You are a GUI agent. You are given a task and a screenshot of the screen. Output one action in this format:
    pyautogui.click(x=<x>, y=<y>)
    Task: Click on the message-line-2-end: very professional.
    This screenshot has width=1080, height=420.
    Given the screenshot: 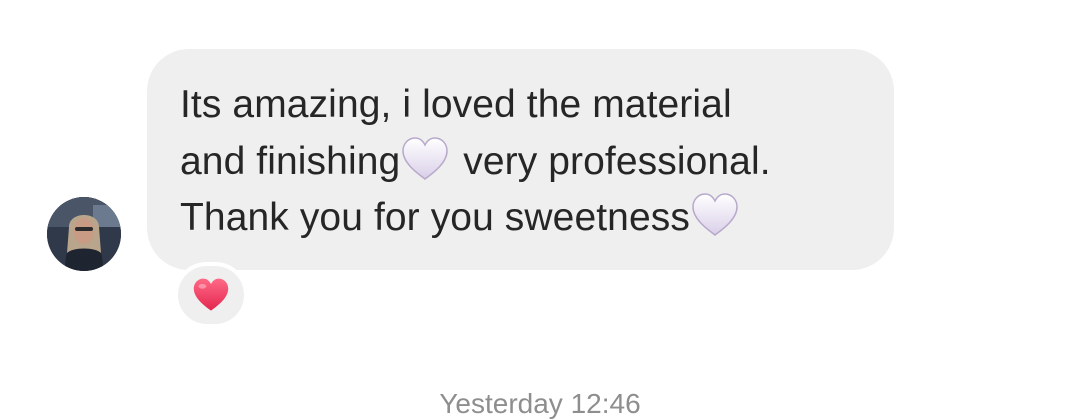 What is the action you would take?
    pyautogui.click(x=611, y=161)
    